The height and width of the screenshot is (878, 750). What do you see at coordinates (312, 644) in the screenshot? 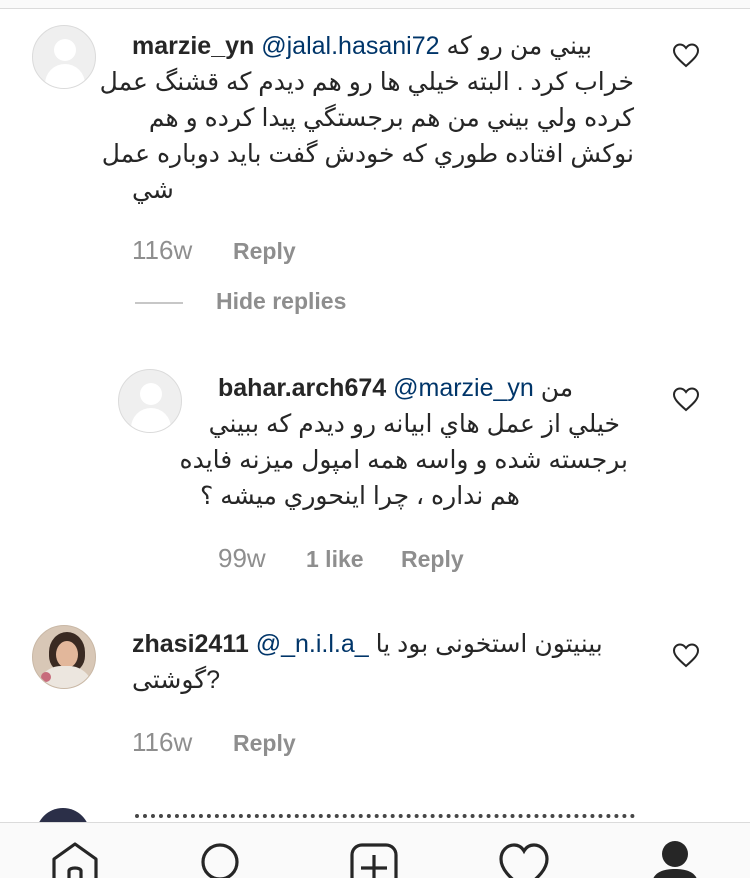
I see `comment-mention: @_n.i.l.a_` at bounding box center [312, 644].